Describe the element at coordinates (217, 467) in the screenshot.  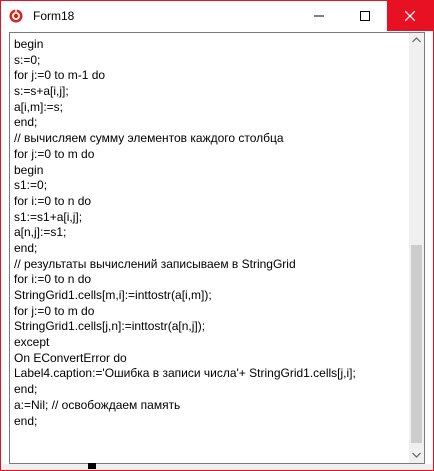
I see `window-bottom-border` at that location.